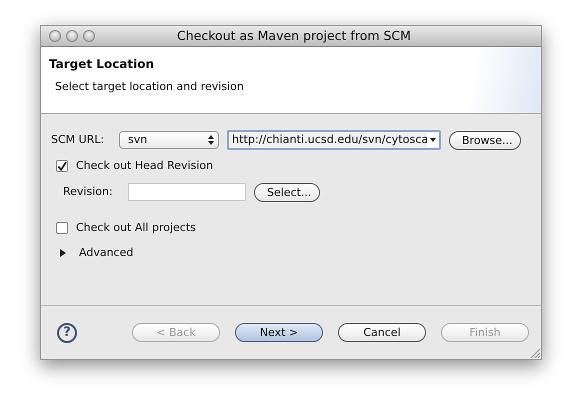 This screenshot has height=415, width=582. I want to click on checkbox-label: Check out Head Revision, so click(145, 166).